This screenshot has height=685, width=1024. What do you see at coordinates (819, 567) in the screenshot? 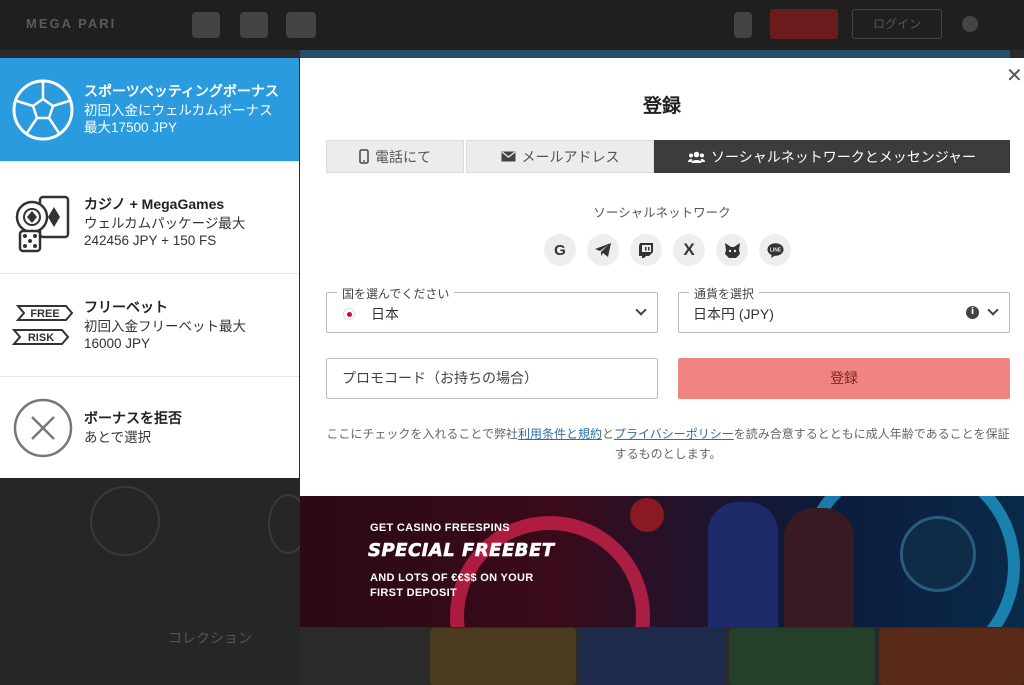
I see `woman-image` at bounding box center [819, 567].